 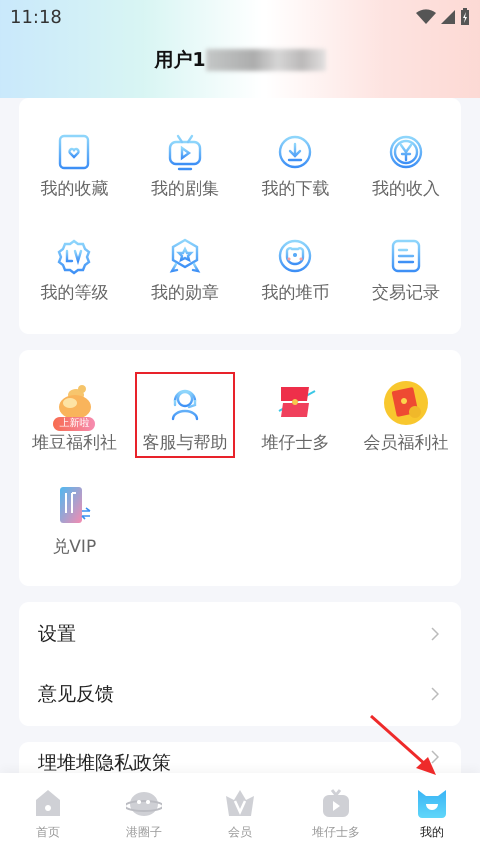 I want to click on battery-charging-icon, so click(x=465, y=17).